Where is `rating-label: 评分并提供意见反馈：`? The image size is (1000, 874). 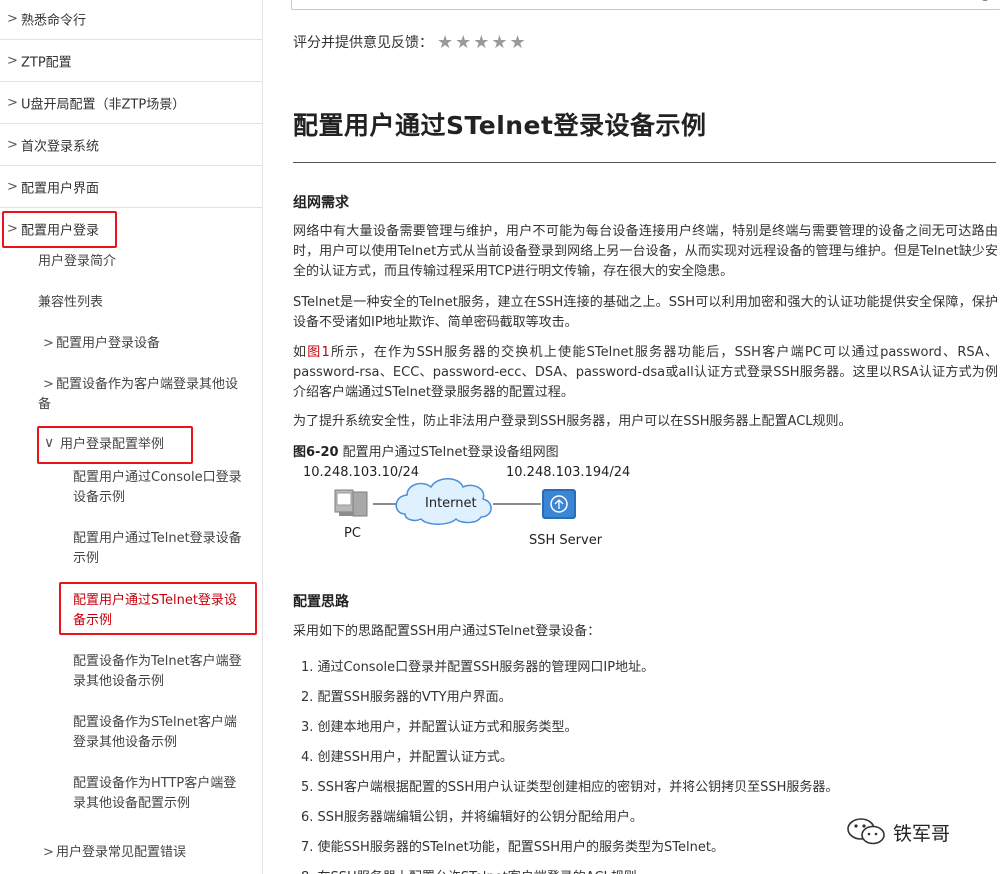 rating-label: 评分并提供意见反馈： is located at coordinates (363, 43).